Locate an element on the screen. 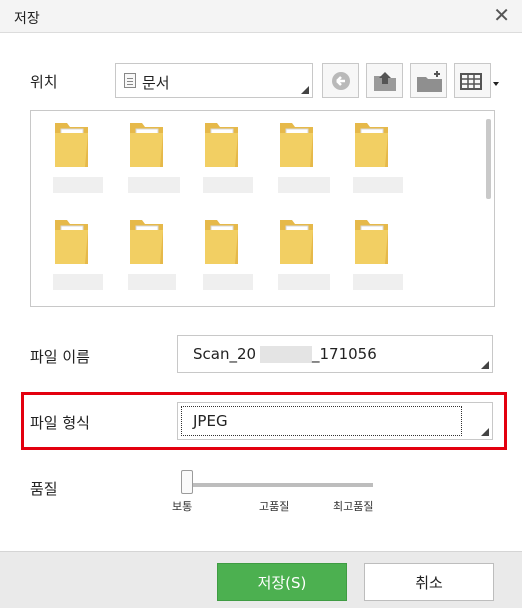 This screenshot has width=522, height=608. quality-label: 품질 is located at coordinates (44, 489).